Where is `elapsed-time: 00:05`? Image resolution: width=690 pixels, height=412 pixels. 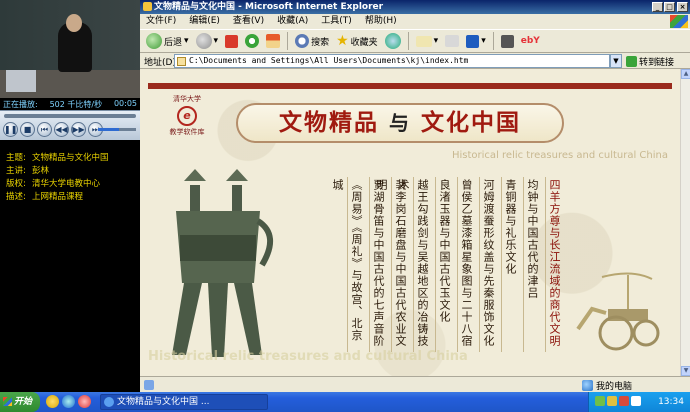 elapsed-time: 00:05 is located at coordinates (125, 103).